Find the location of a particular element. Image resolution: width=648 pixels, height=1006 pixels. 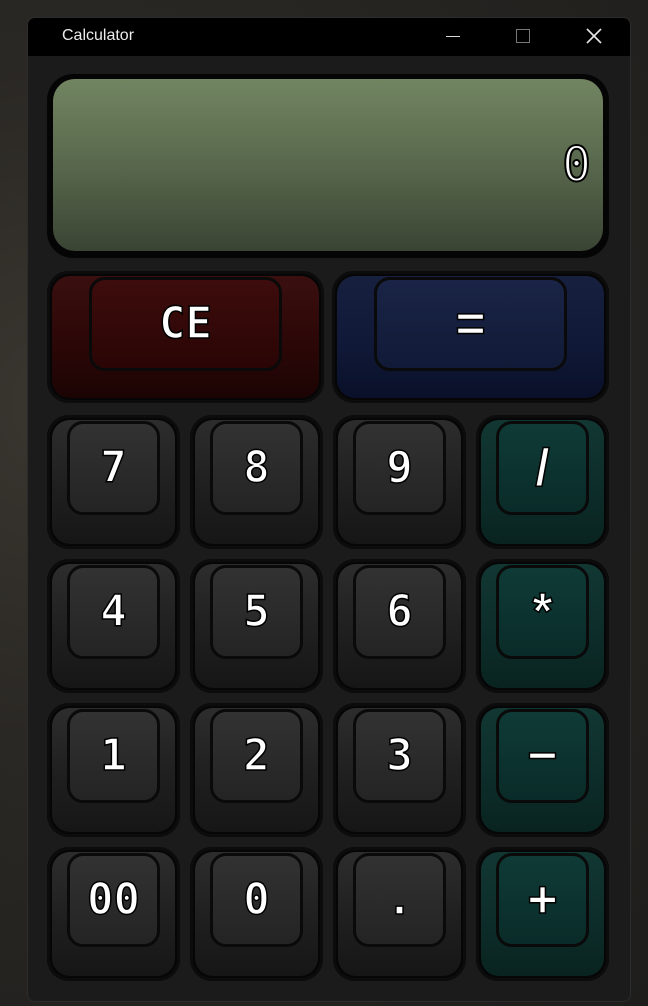

multiply-button: * is located at coordinates (542, 626).